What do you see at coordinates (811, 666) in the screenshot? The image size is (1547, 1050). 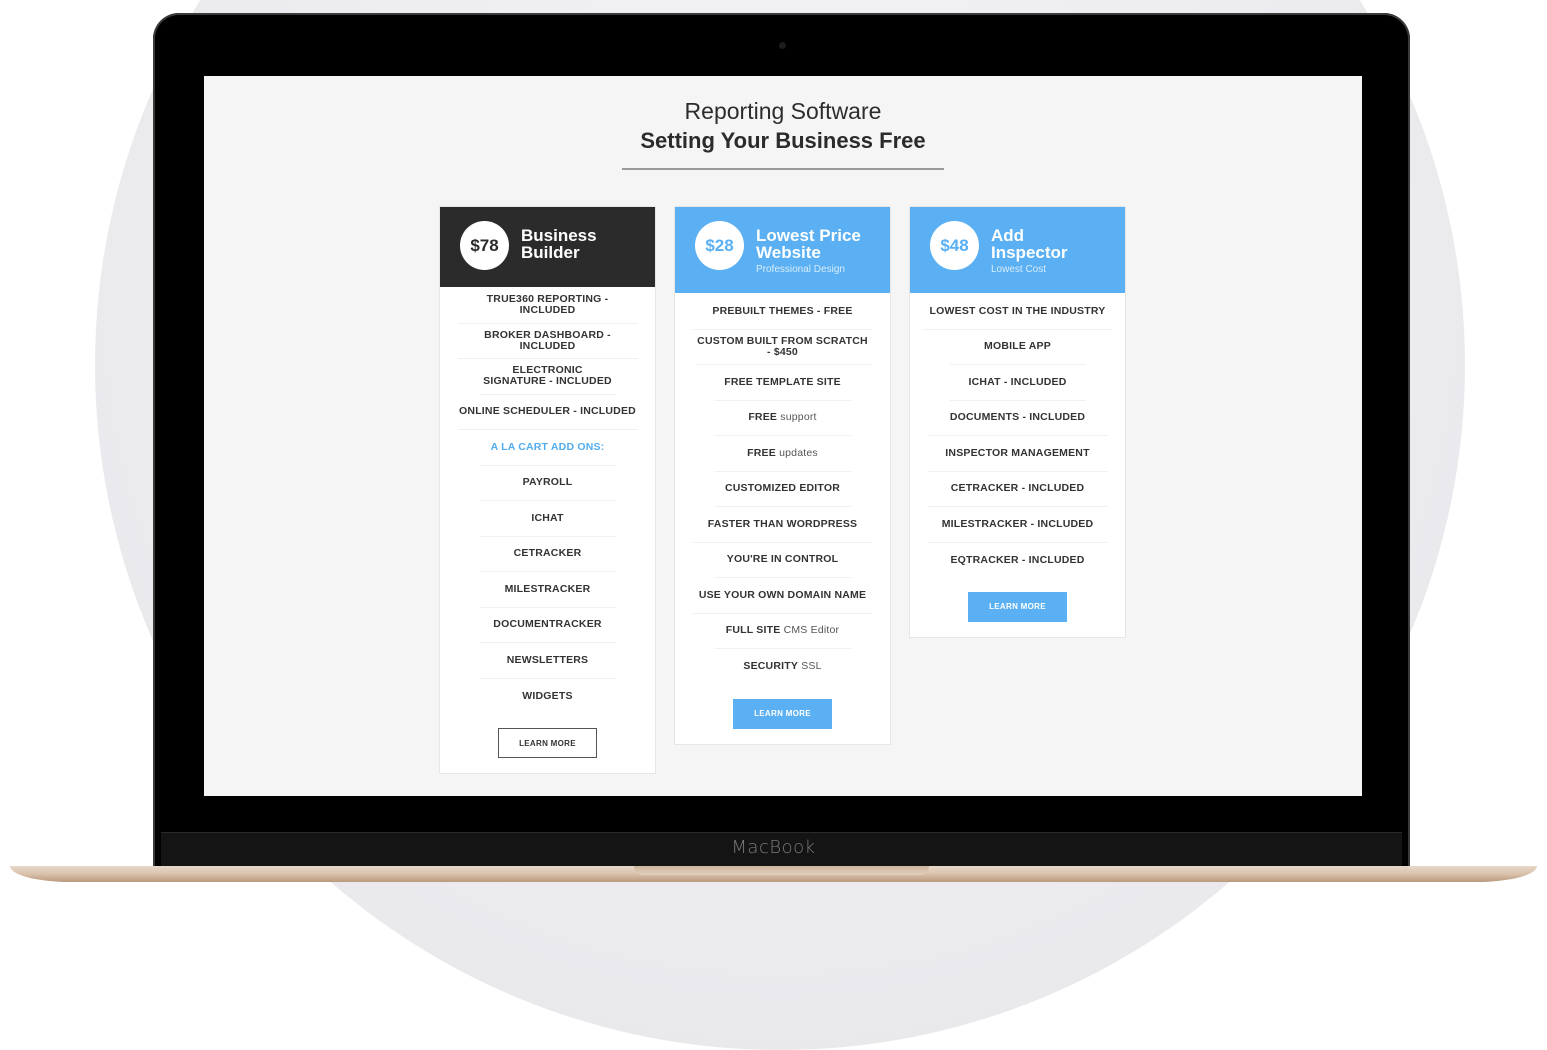 I see `feature-normal: SSL` at bounding box center [811, 666].